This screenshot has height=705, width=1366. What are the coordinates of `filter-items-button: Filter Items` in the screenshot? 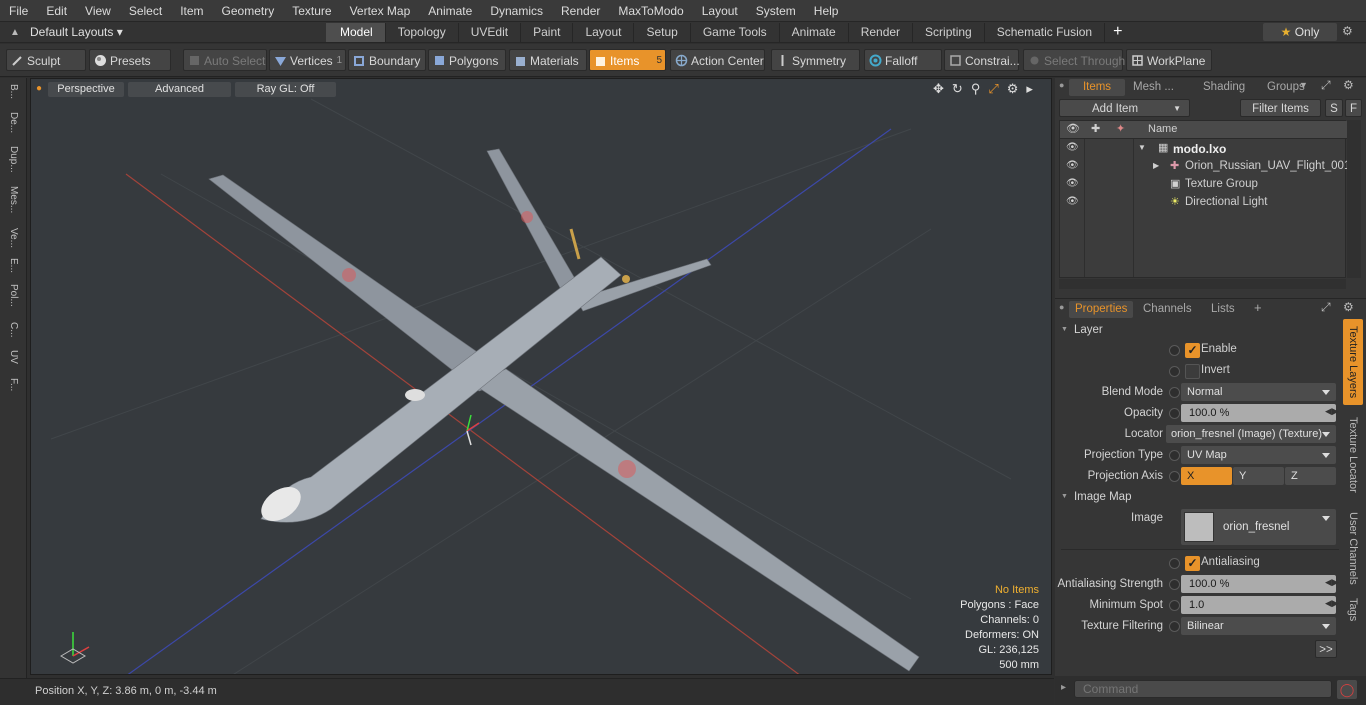 It's located at (1280, 108).